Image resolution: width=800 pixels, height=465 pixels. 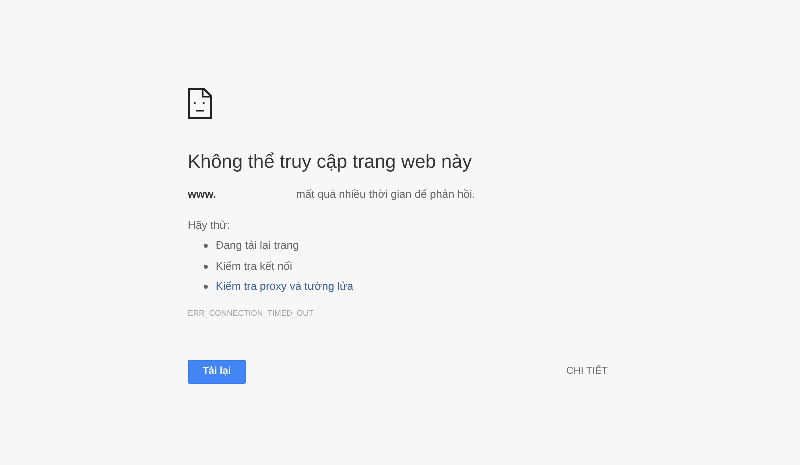 I want to click on suggestion-text: Kiểm tra kết nối, so click(x=254, y=267).